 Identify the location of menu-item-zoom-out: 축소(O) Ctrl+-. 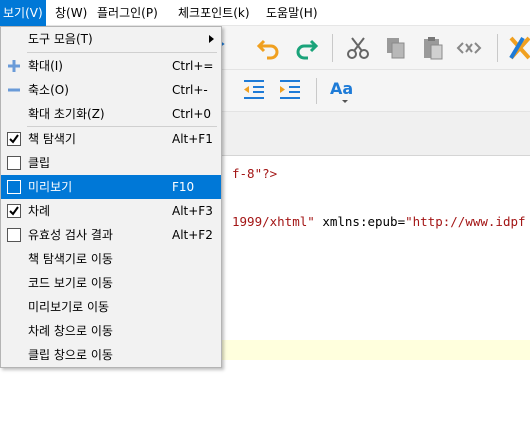
(111, 90).